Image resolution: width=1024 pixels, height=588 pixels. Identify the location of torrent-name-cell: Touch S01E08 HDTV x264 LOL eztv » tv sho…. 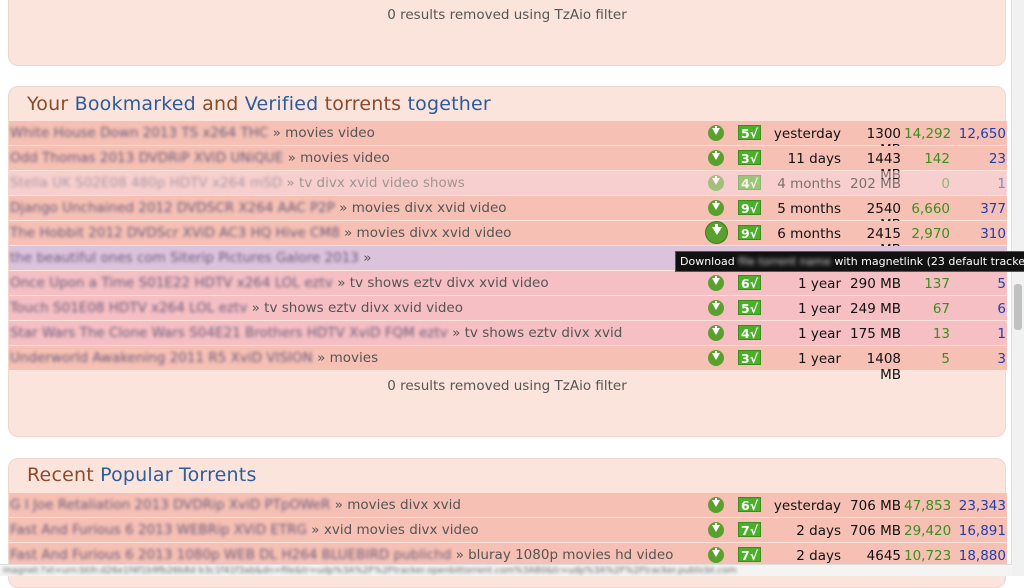
(236, 308).